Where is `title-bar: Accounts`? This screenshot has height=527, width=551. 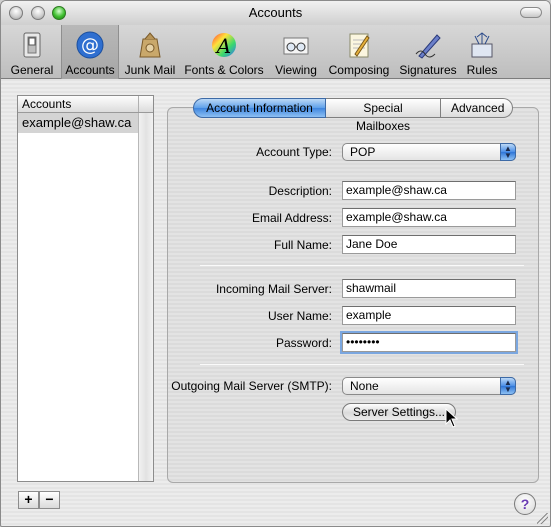
title-bar: Accounts is located at coordinates (275, 13).